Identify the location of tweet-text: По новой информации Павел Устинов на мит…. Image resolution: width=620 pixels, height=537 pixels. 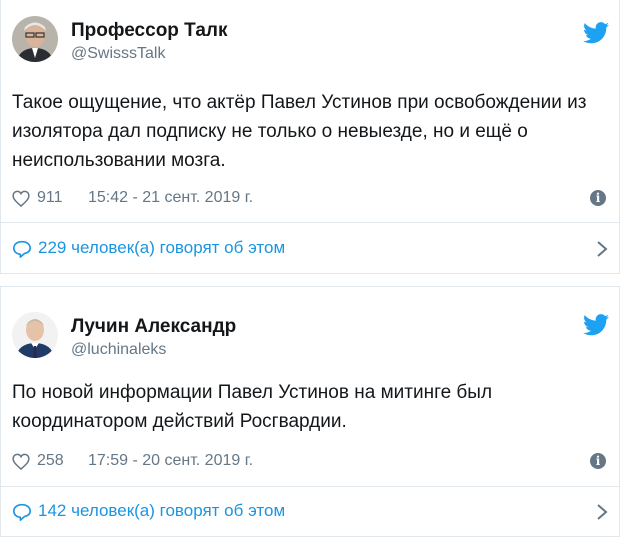
(252, 407).